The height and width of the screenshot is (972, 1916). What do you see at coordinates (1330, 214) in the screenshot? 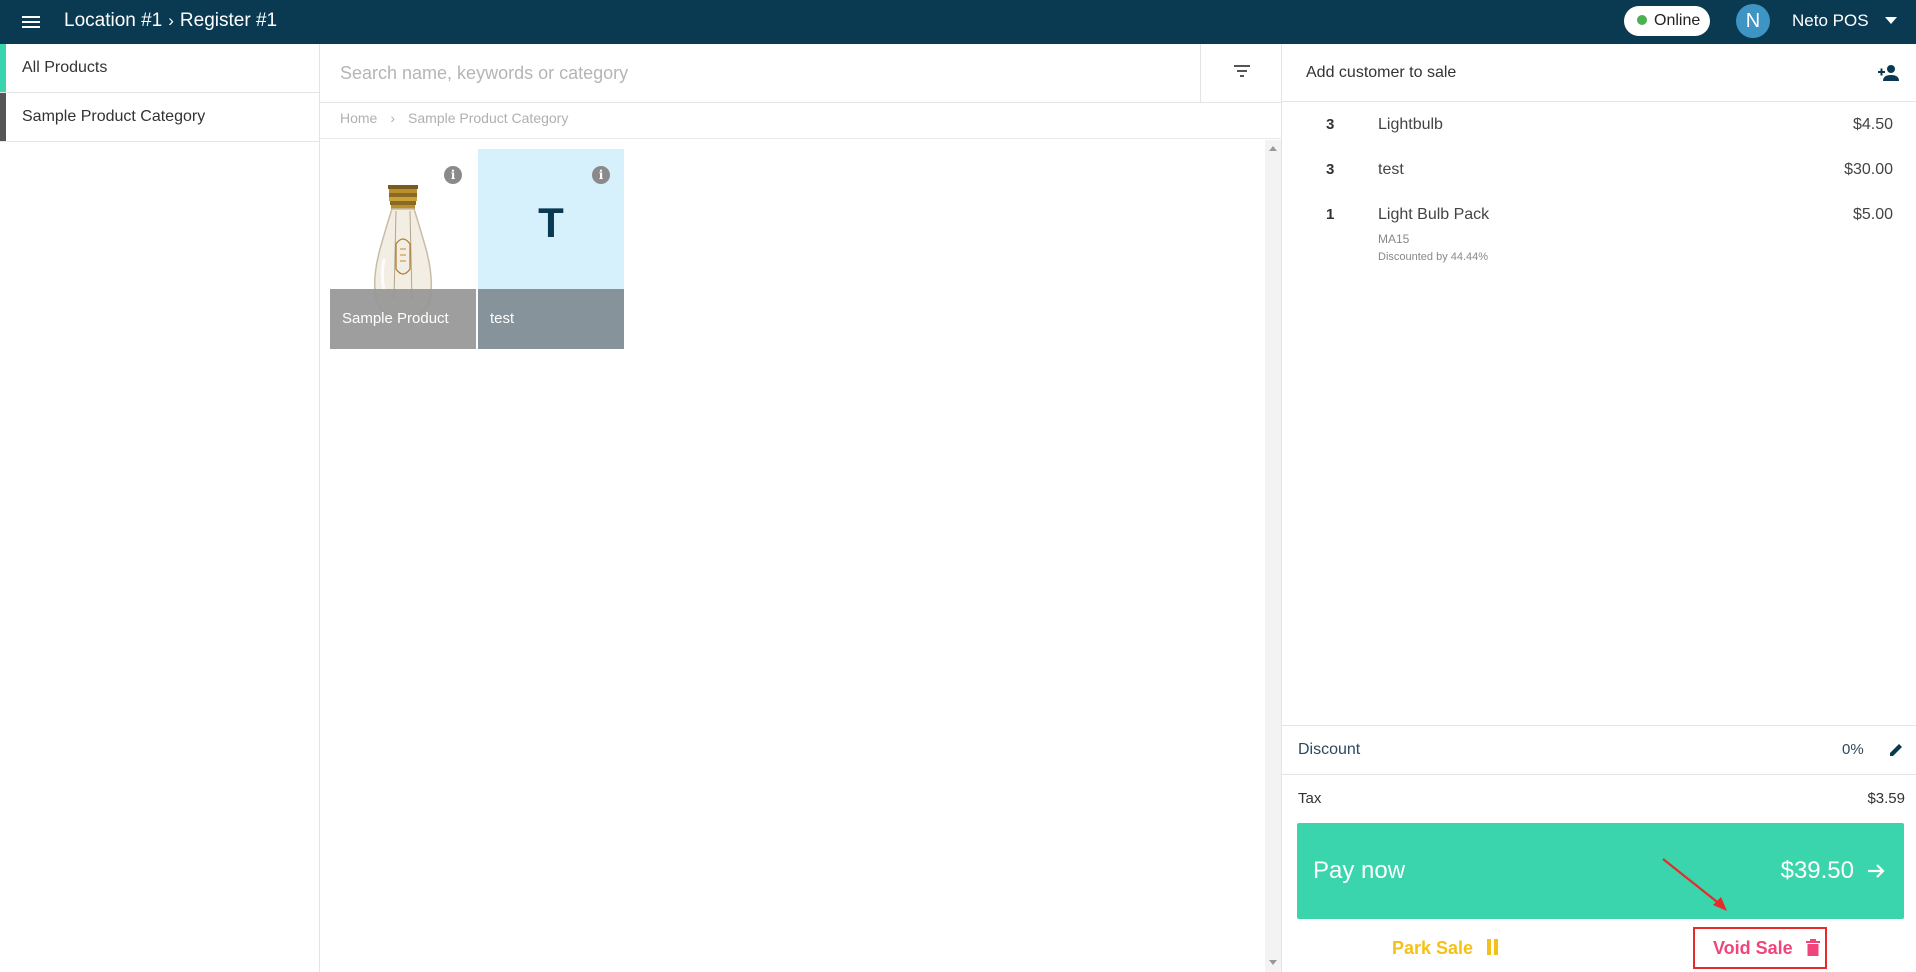
I see `line-qty: 1` at bounding box center [1330, 214].